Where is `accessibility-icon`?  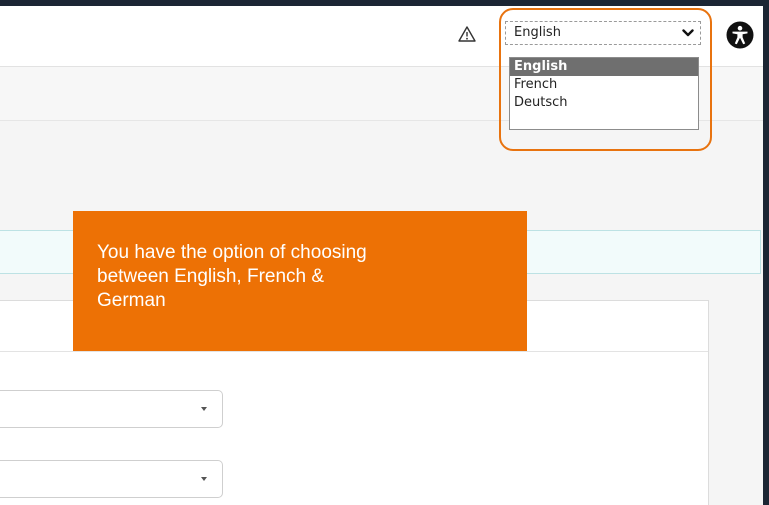 accessibility-icon is located at coordinates (740, 35).